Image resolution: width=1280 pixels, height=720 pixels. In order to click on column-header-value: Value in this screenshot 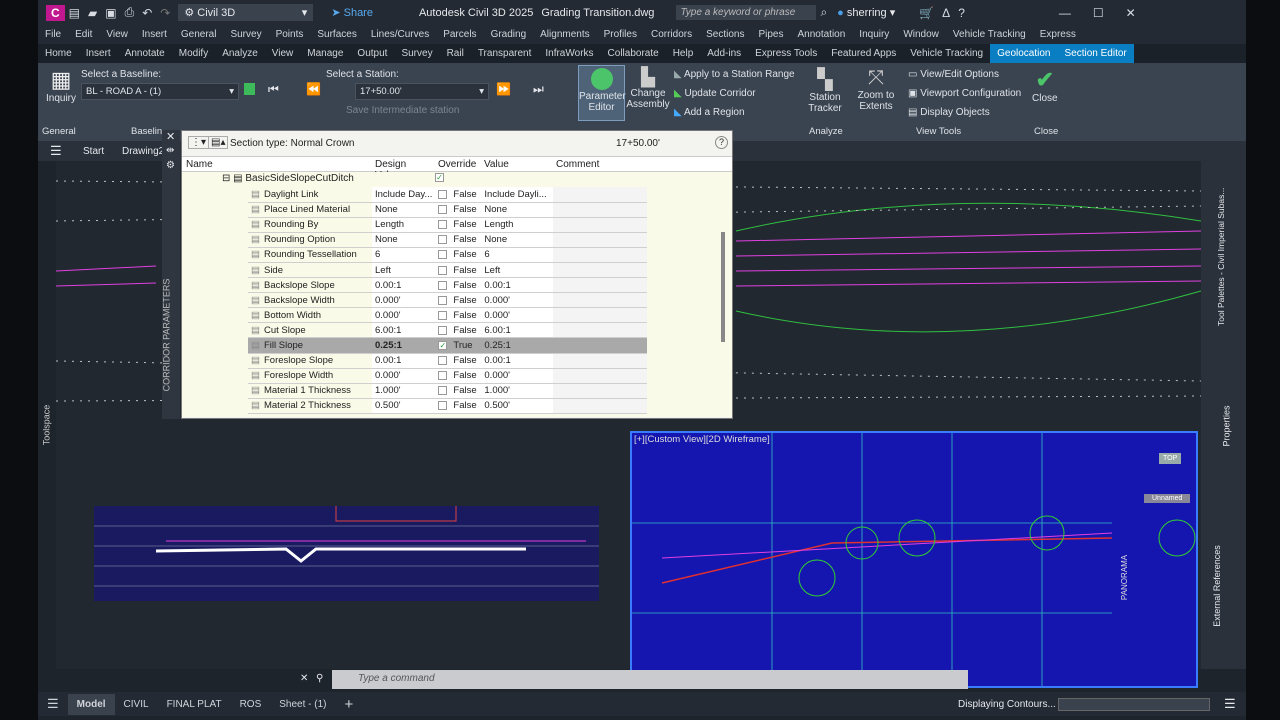, I will do `click(517, 164)`.